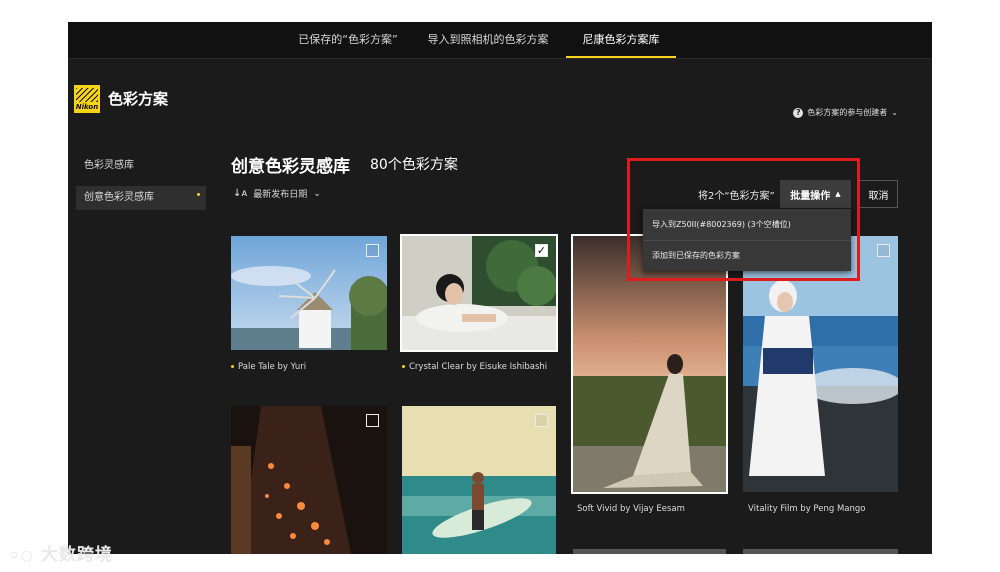 This screenshot has width=1000, height=572. Describe the element at coordinates (474, 367) in the screenshot. I see `card-caption: Crystal Clear by Eisuke Ishibashi` at that location.